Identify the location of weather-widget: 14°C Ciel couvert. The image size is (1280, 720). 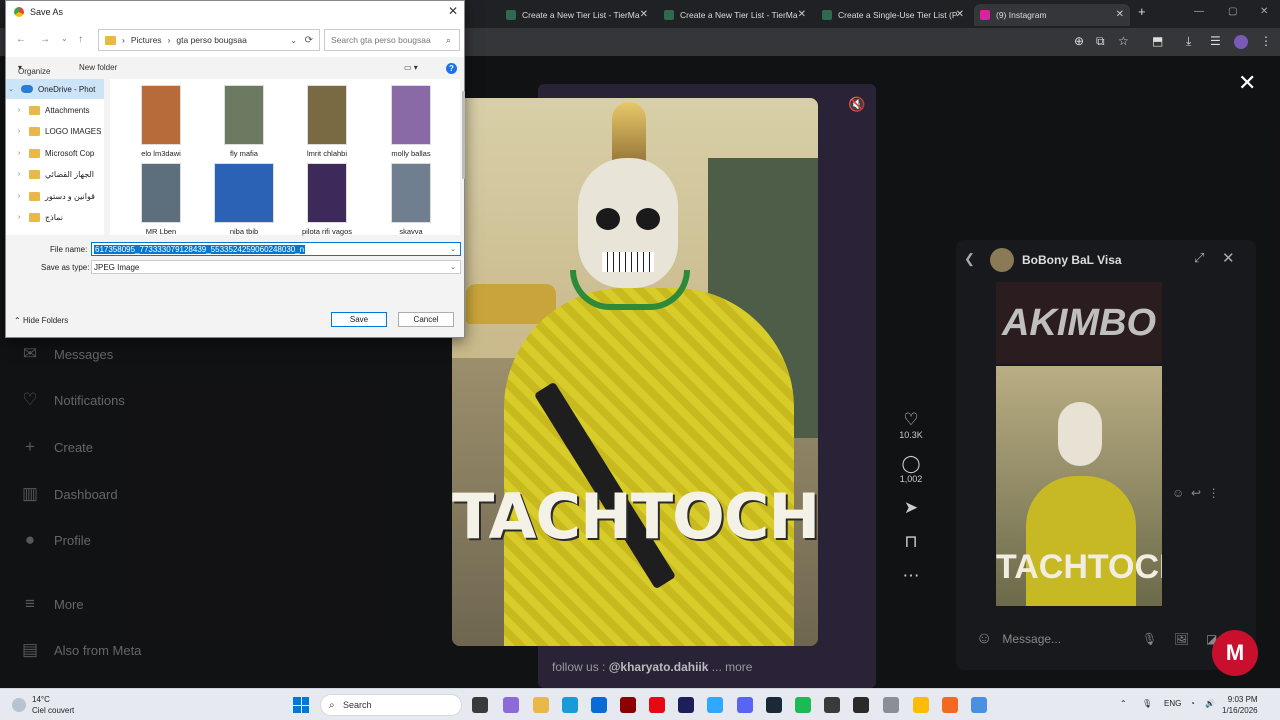
(43, 705).